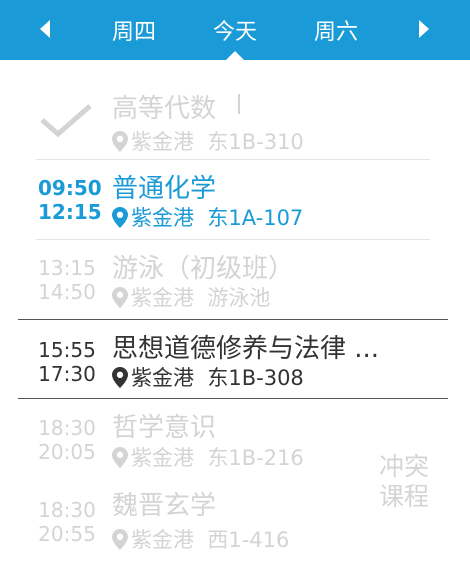  I want to click on course-title: 高等代数, so click(164, 109).